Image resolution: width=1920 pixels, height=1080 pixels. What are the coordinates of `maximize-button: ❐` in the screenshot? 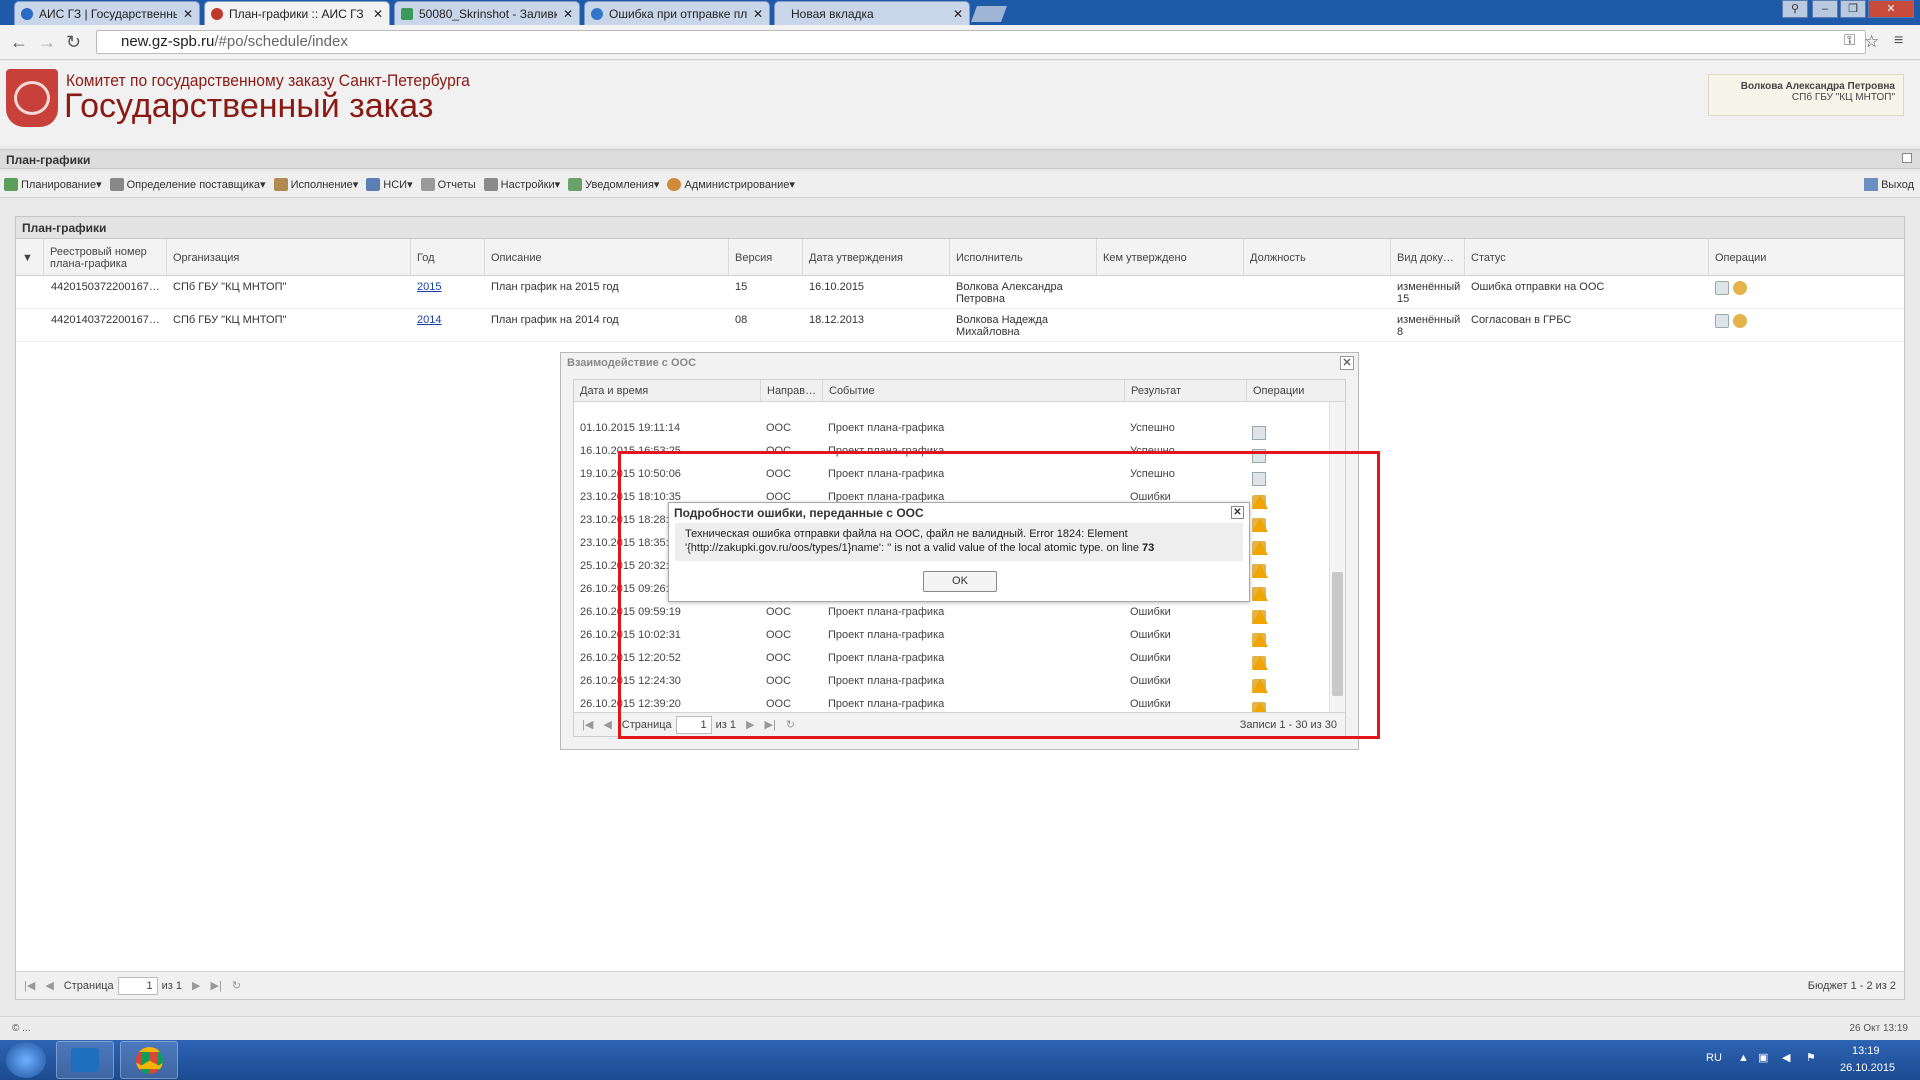 It's located at (1853, 9).